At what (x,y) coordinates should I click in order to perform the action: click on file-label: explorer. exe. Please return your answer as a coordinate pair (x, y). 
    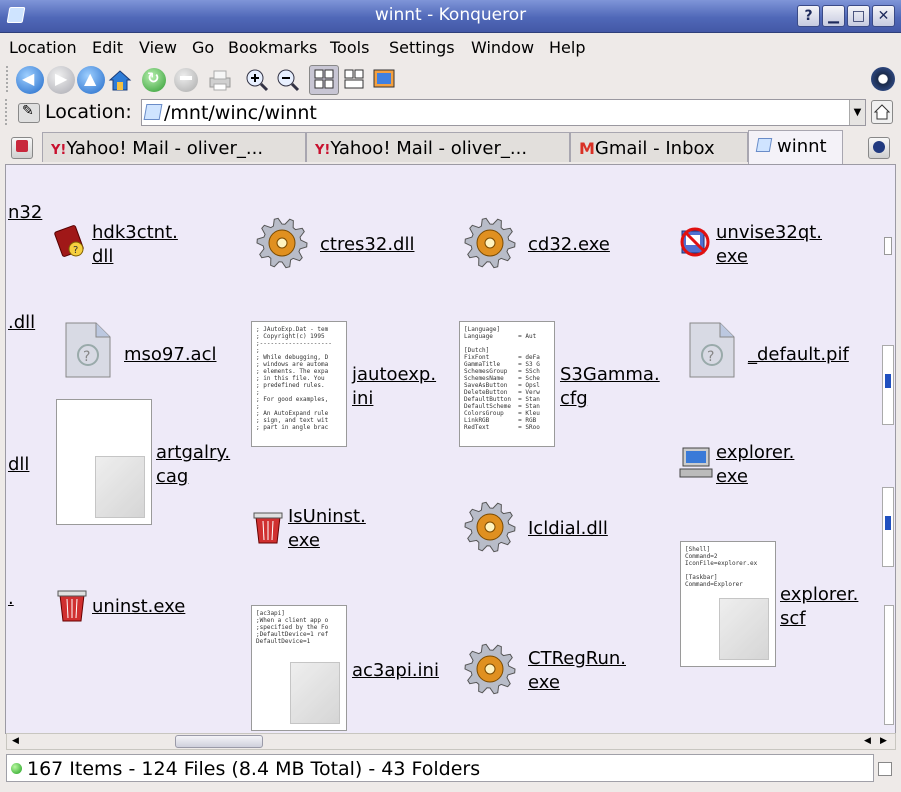
    Looking at the image, I should click on (755, 465).